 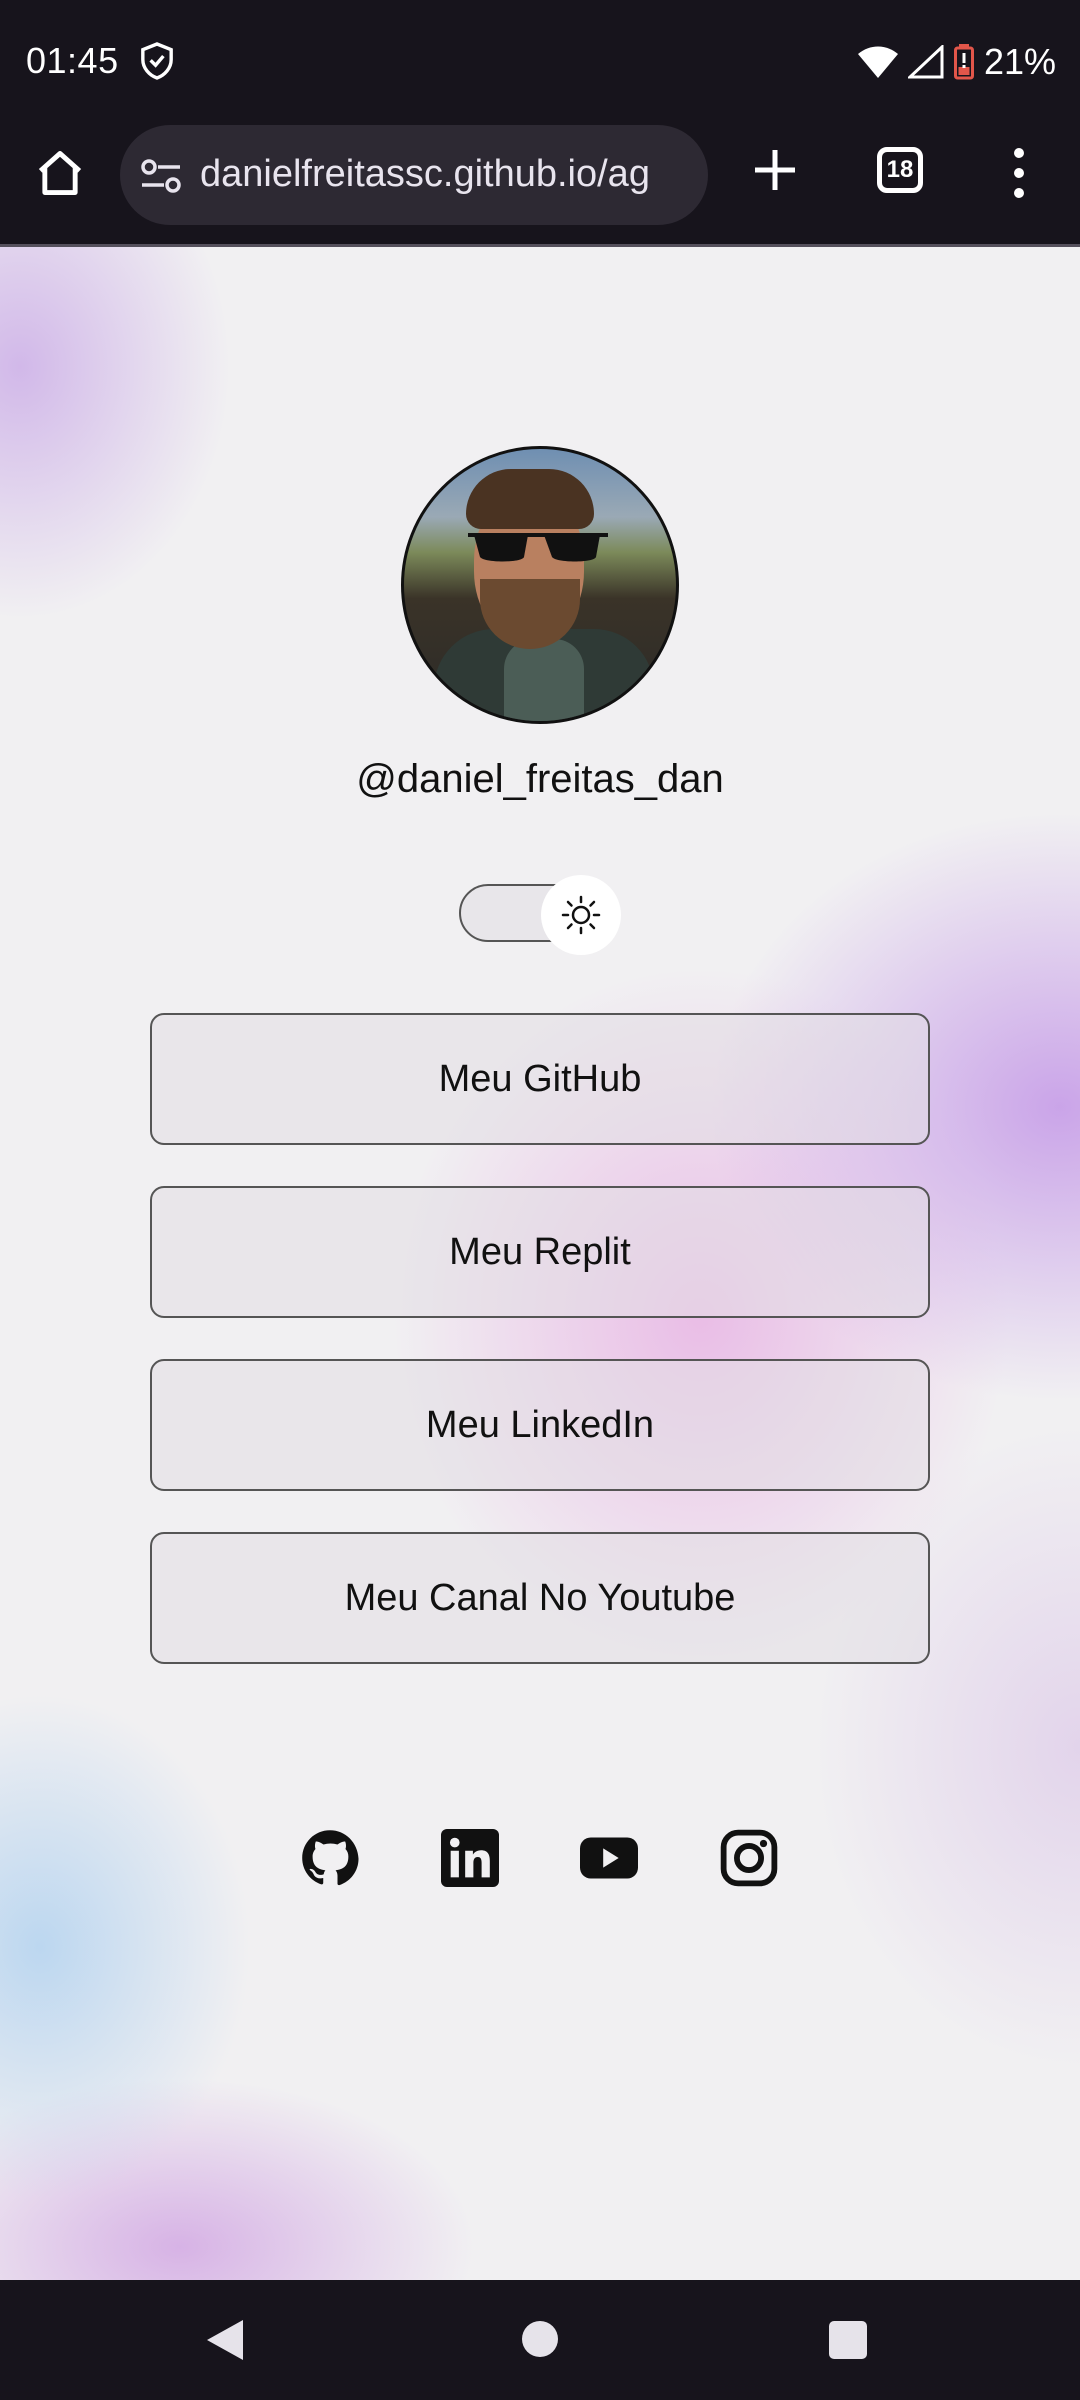 What do you see at coordinates (540, 915) in the screenshot?
I see `theme-toggle` at bounding box center [540, 915].